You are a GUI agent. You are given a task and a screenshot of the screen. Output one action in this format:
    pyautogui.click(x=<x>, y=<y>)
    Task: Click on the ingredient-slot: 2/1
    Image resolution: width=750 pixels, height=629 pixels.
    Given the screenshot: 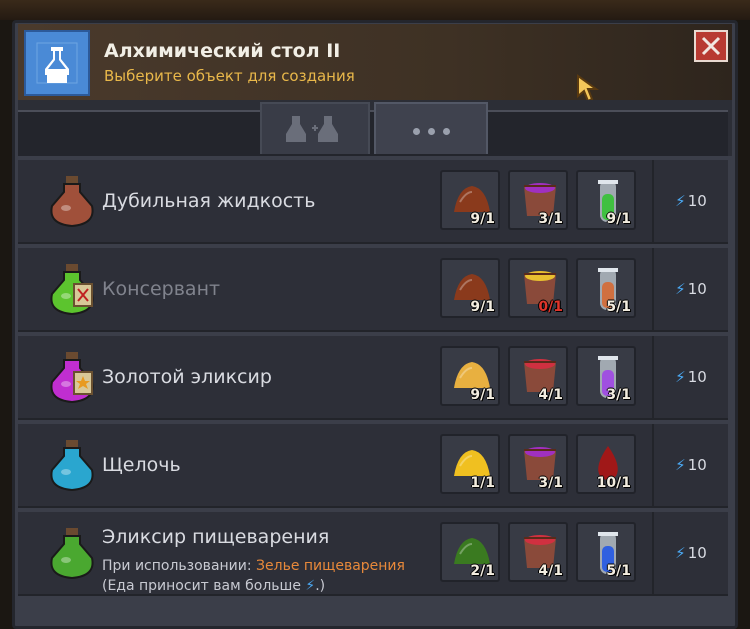 What is the action you would take?
    pyautogui.click(x=470, y=552)
    